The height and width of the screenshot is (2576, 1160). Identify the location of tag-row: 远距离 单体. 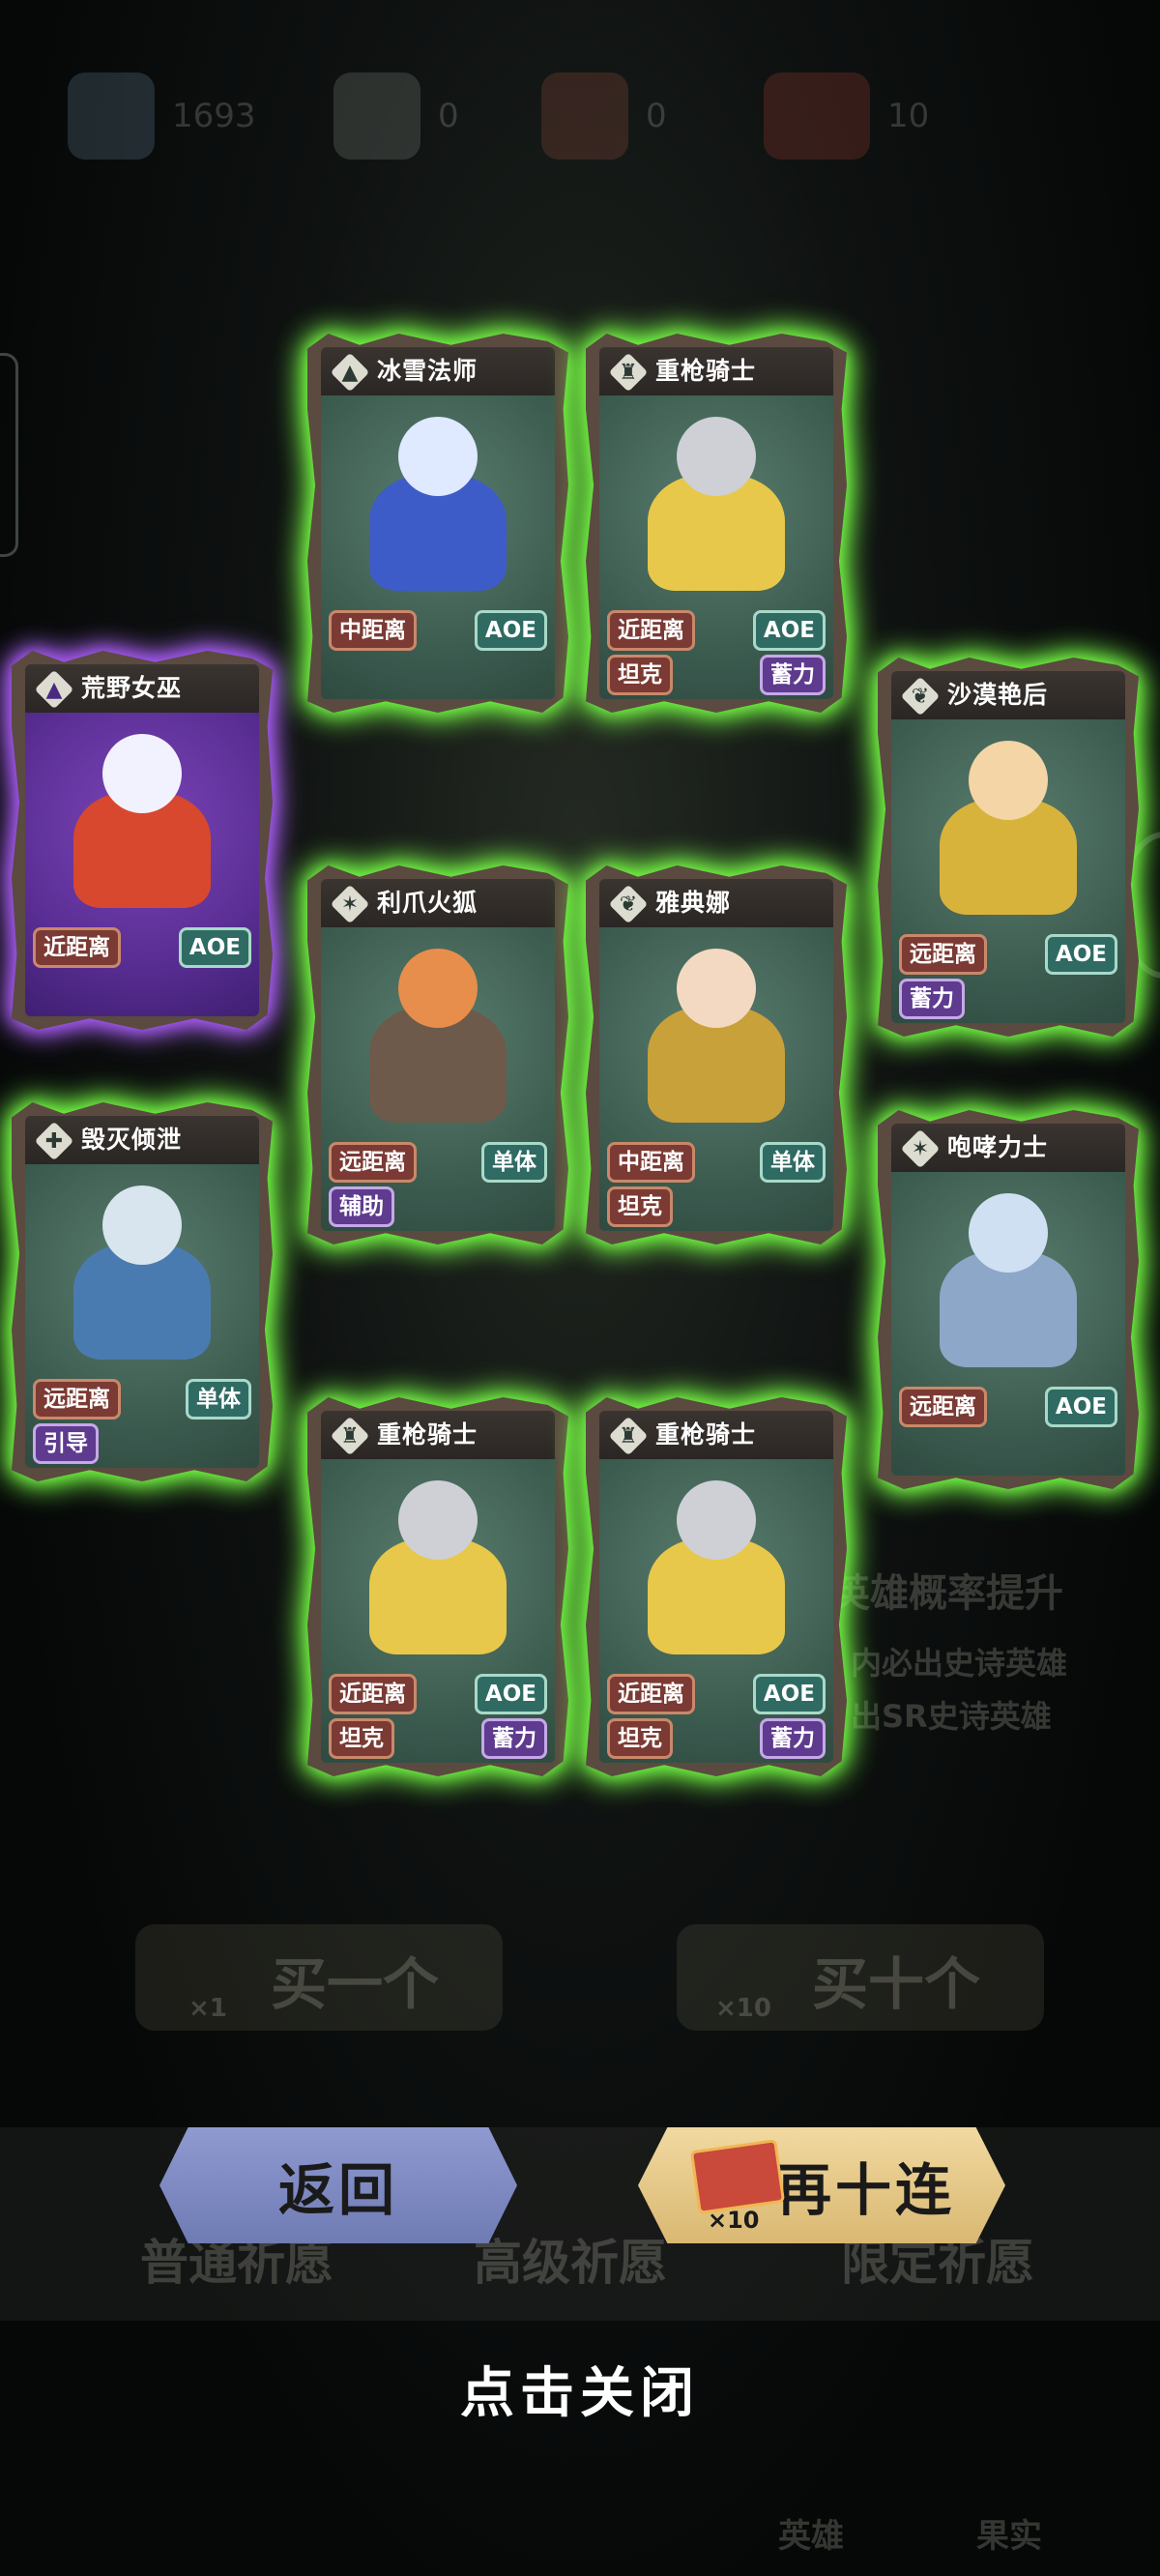
(438, 1162).